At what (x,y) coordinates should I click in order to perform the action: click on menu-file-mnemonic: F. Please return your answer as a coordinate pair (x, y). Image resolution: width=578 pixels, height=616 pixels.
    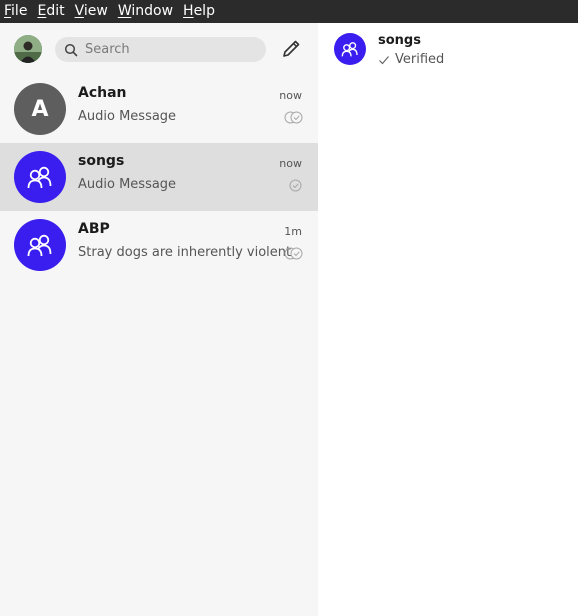
    Looking at the image, I should click on (8, 11).